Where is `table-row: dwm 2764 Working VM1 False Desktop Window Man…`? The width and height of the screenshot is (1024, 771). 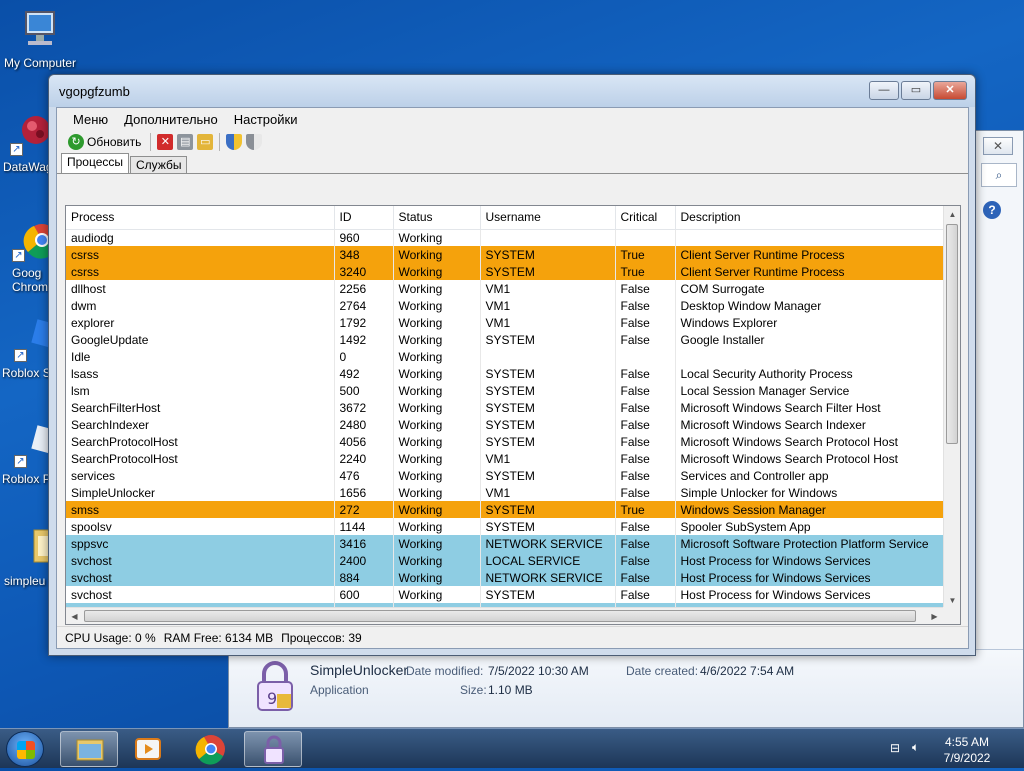 table-row: dwm 2764 Working VM1 False Desktop Window Man… is located at coordinates (505, 305).